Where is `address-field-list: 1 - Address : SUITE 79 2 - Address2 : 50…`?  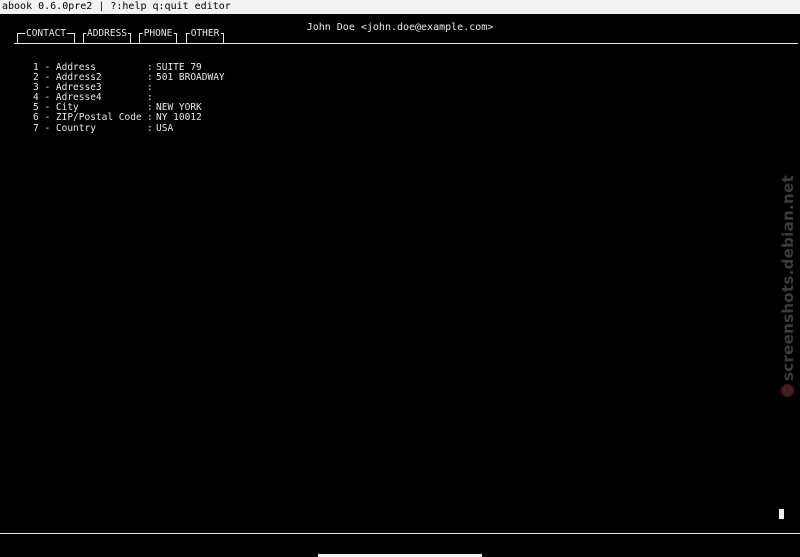
address-field-list: 1 - Address : SUITE 79 2 - Address2 : 50… is located at coordinates (129, 98).